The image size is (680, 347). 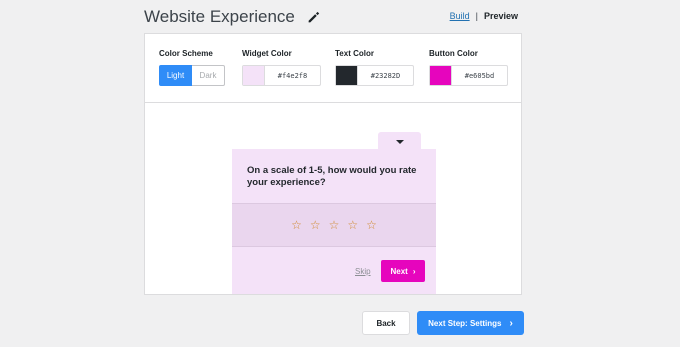 I want to click on button-color-picker: #e605bd, so click(x=468, y=75).